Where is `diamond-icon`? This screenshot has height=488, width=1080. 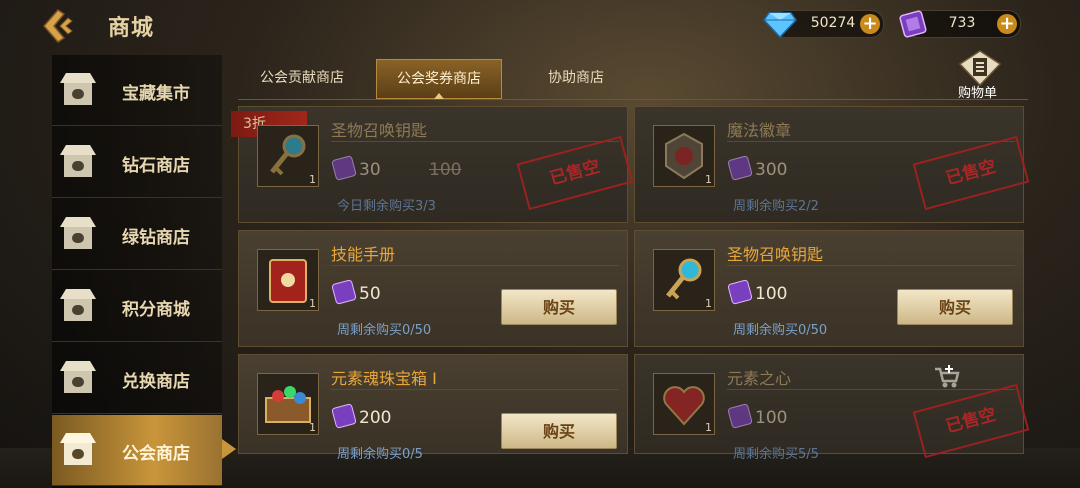 diamond-icon is located at coordinates (780, 25).